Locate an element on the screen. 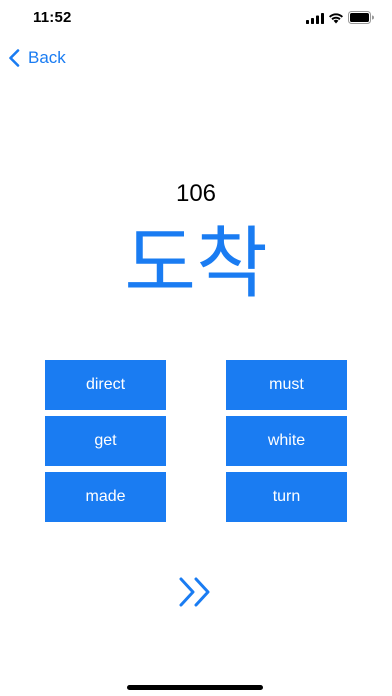 The height and width of the screenshot is (696, 392). korean-word: 도착 is located at coordinates (196, 264).